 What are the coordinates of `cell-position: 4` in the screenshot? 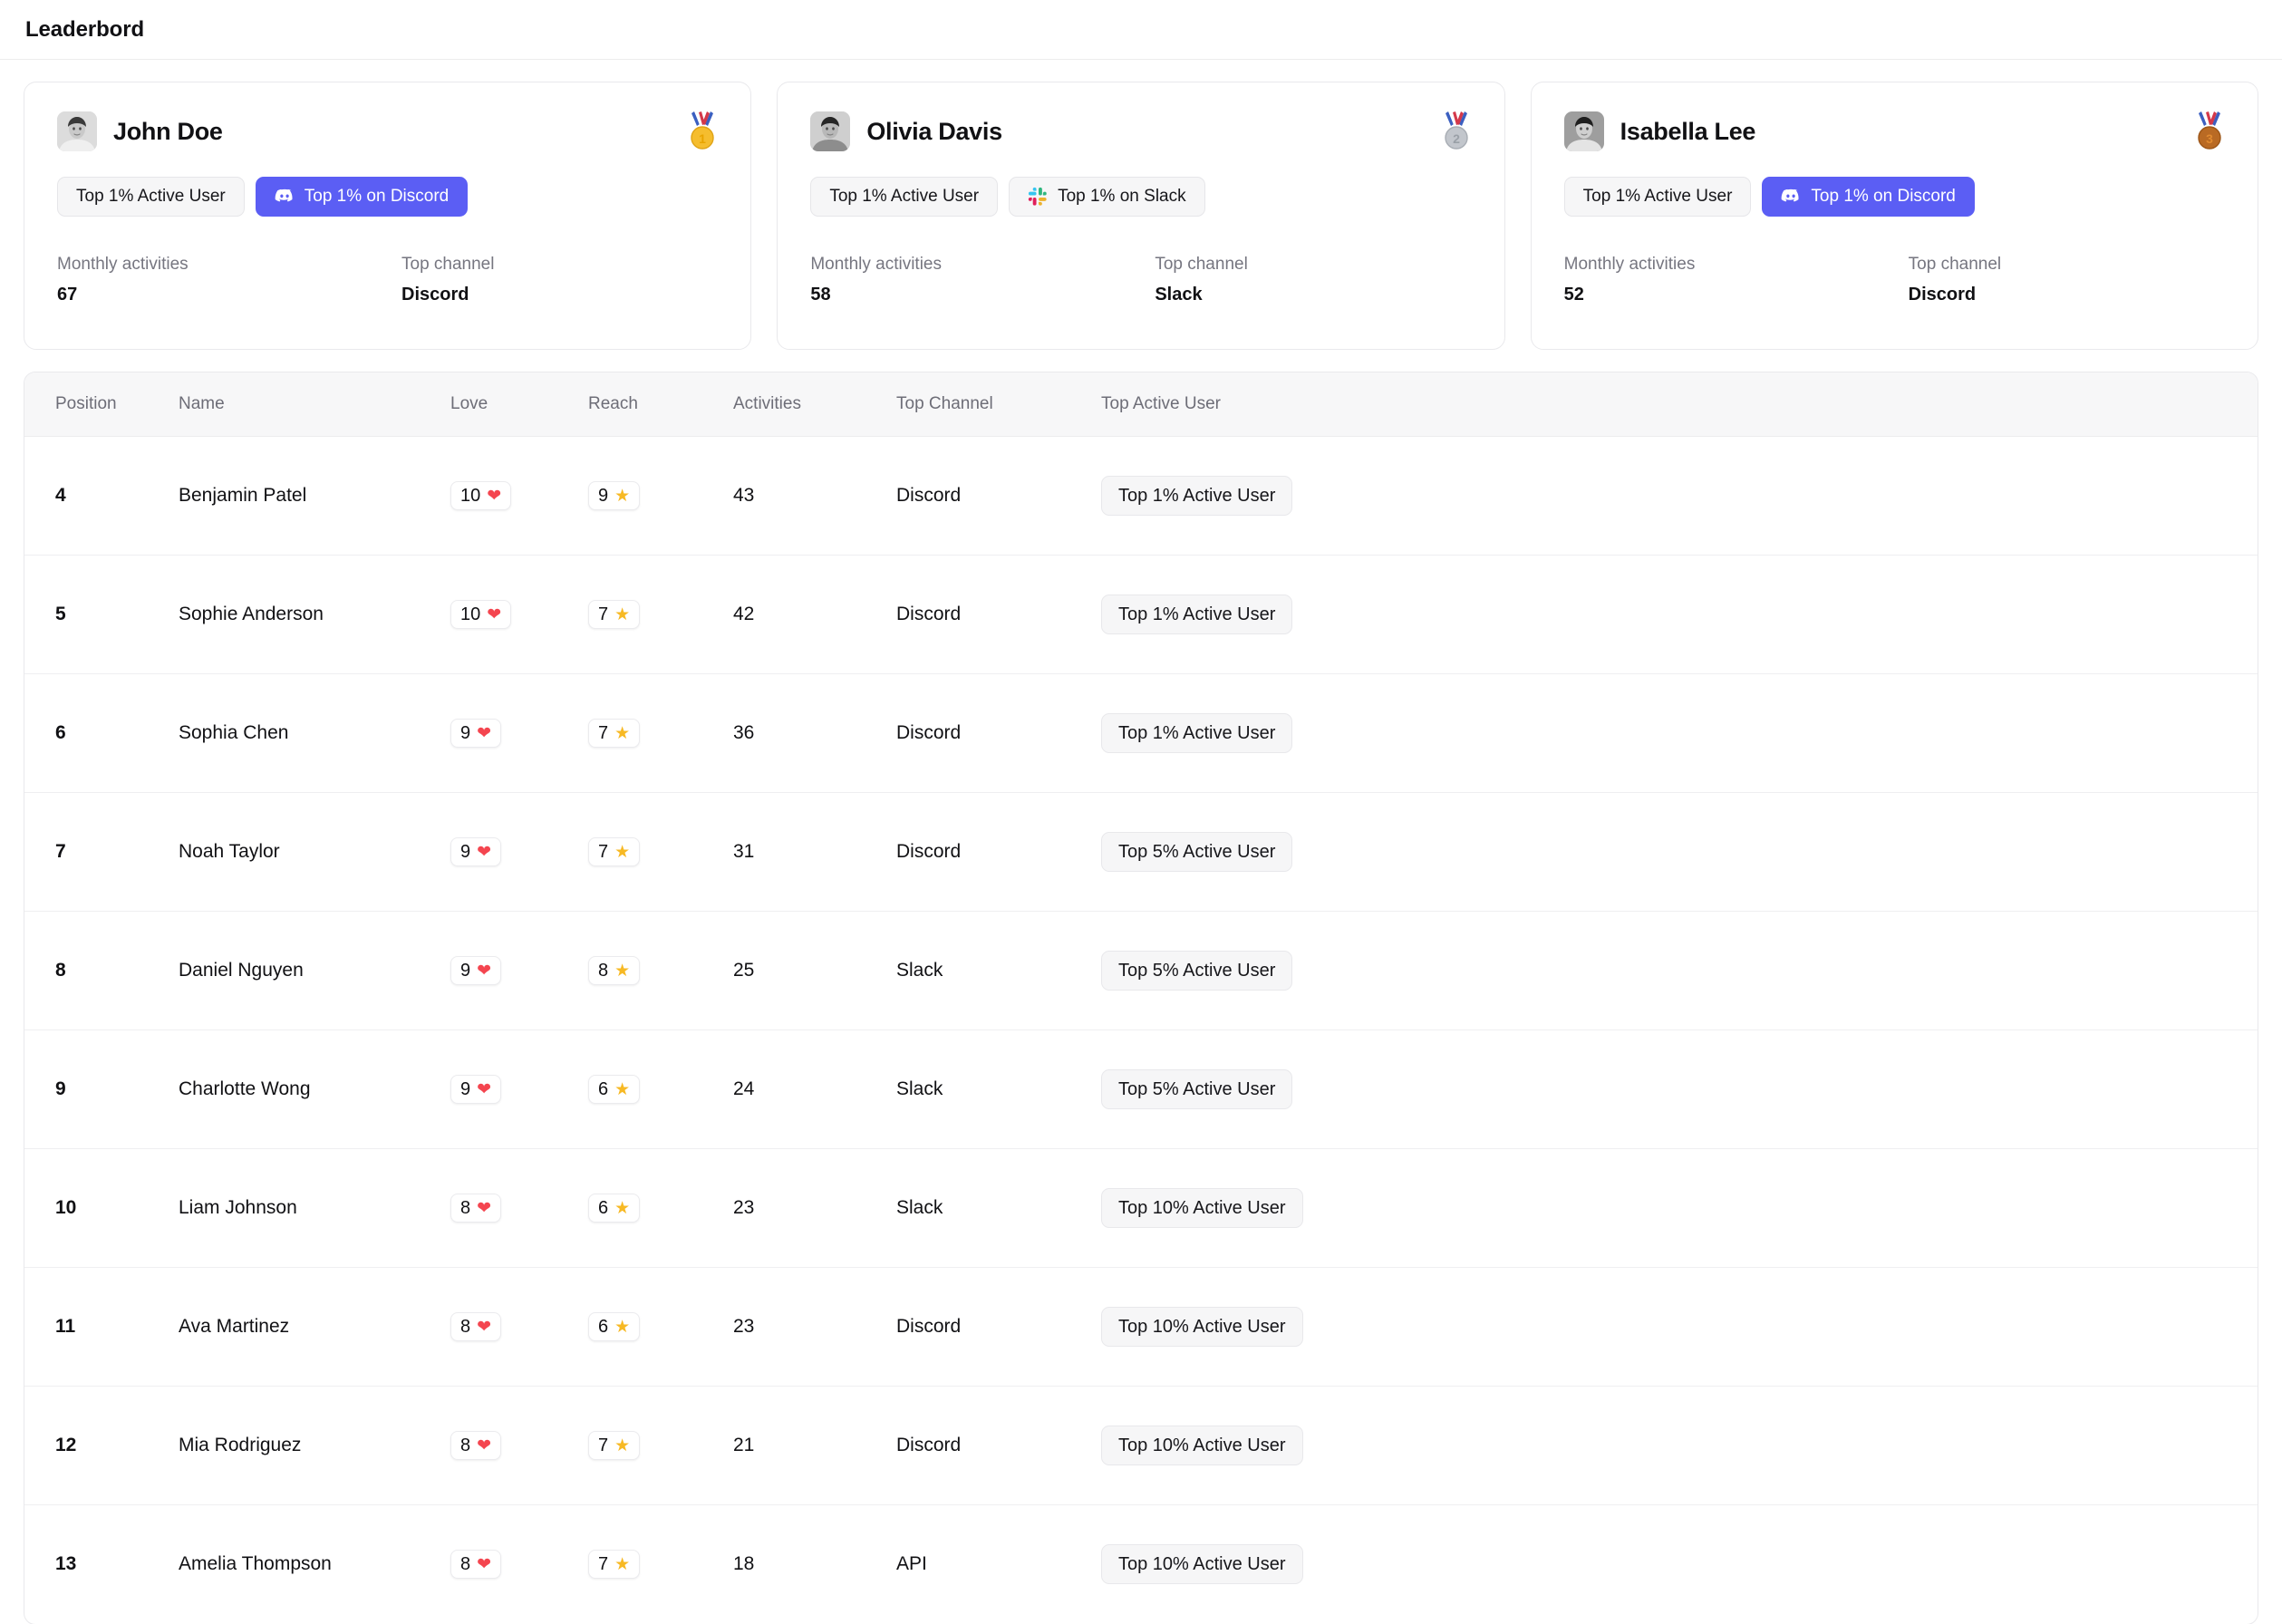 It's located at (101, 496).